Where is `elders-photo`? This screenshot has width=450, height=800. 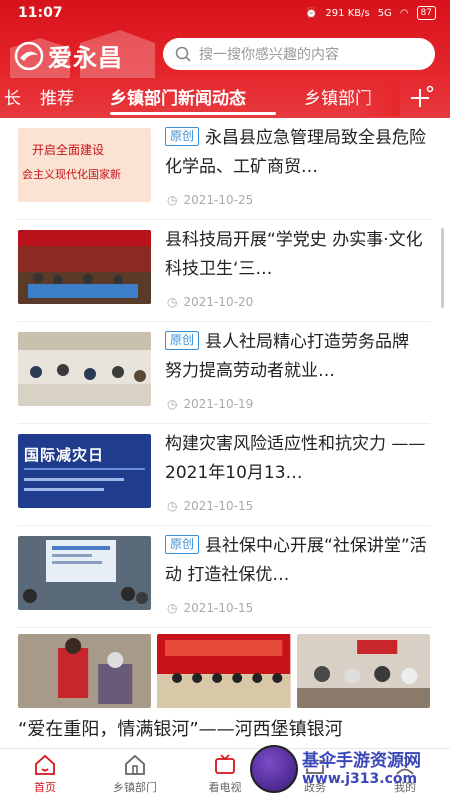
elders-photo is located at coordinates (363, 671).